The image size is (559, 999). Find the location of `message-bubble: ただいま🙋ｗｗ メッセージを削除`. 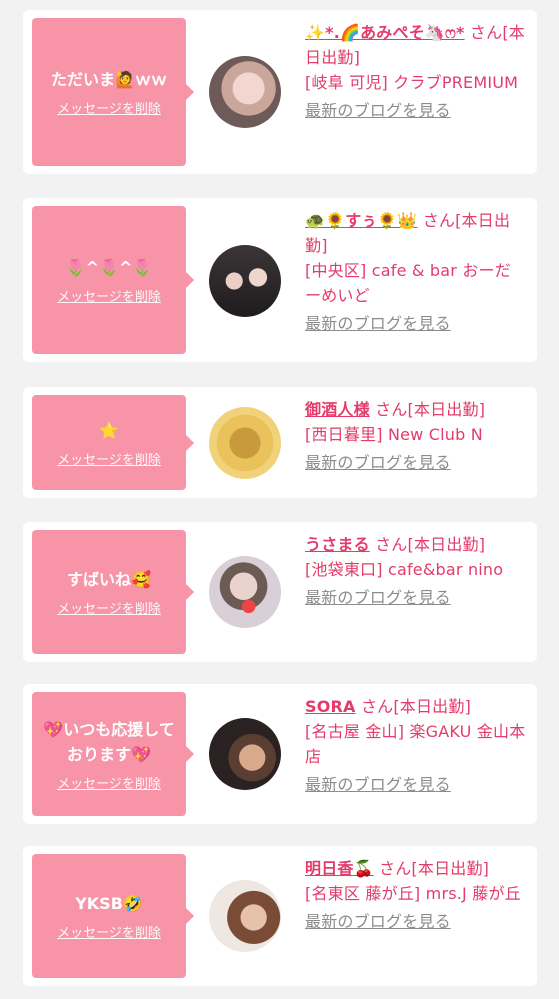

message-bubble: ただいま🙋ｗｗ メッセージを削除 is located at coordinates (113, 92).